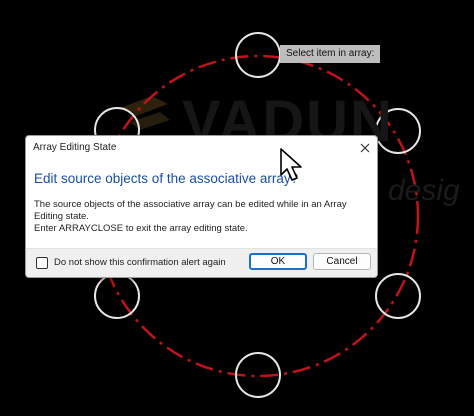  What do you see at coordinates (42, 263) in the screenshot?
I see `dont-show-again-checkbox` at bounding box center [42, 263].